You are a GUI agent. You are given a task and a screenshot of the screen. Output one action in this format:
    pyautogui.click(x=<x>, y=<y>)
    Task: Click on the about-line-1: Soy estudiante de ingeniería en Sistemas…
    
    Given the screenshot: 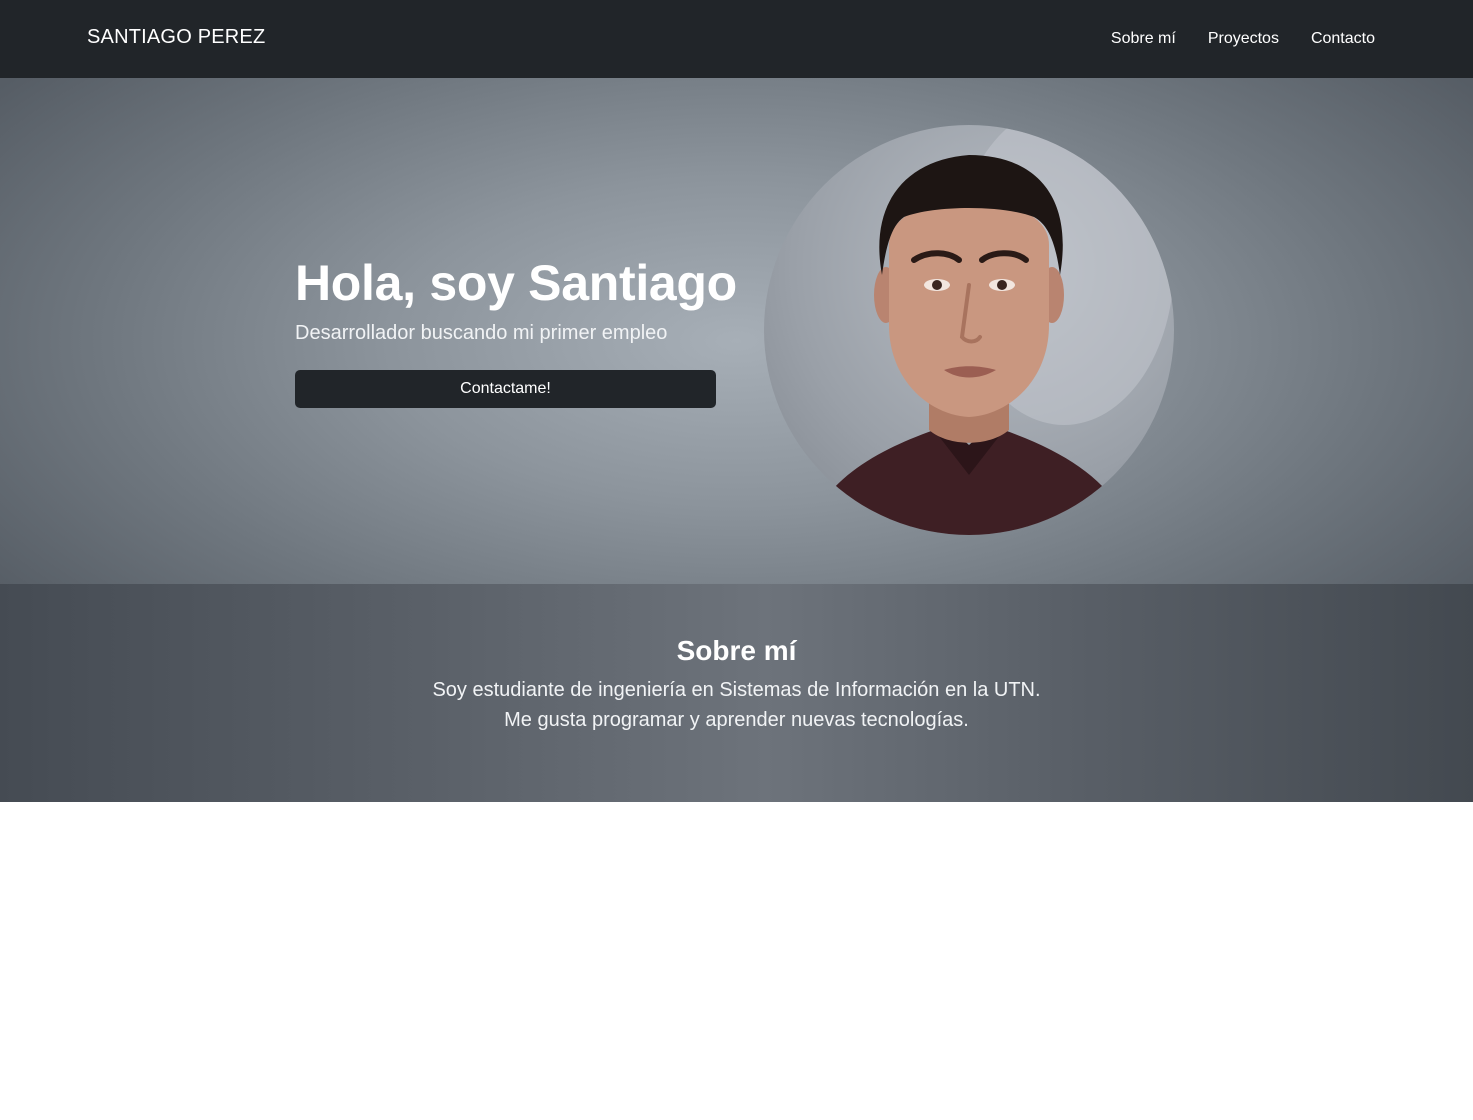 What is the action you would take?
    pyautogui.click(x=736, y=690)
    